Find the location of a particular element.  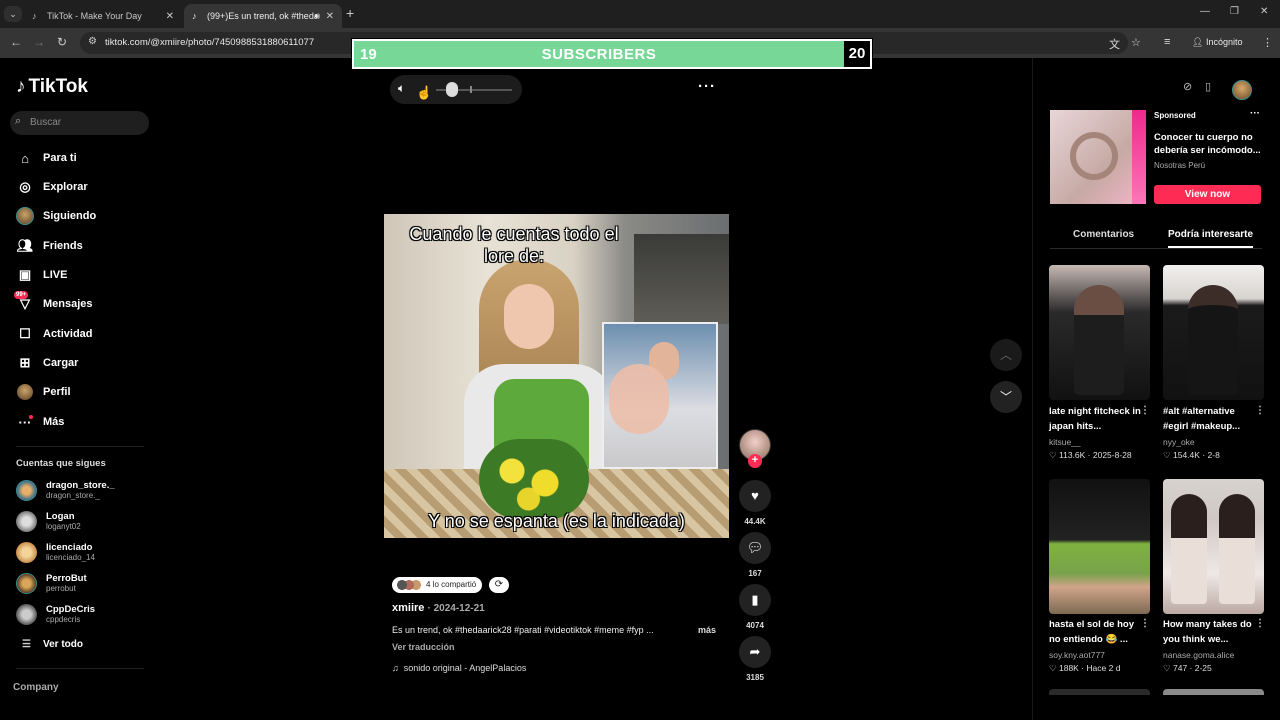

more-options-icon: ··· is located at coordinates (707, 86).